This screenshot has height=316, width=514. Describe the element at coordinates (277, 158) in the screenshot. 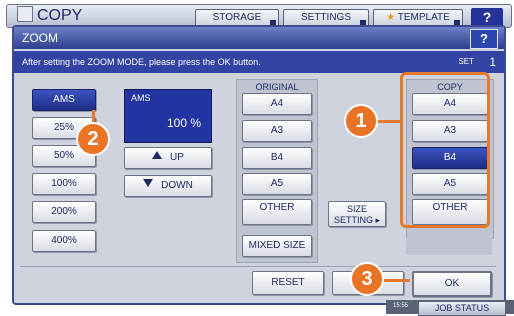

I see `original-b4-button: B4` at that location.